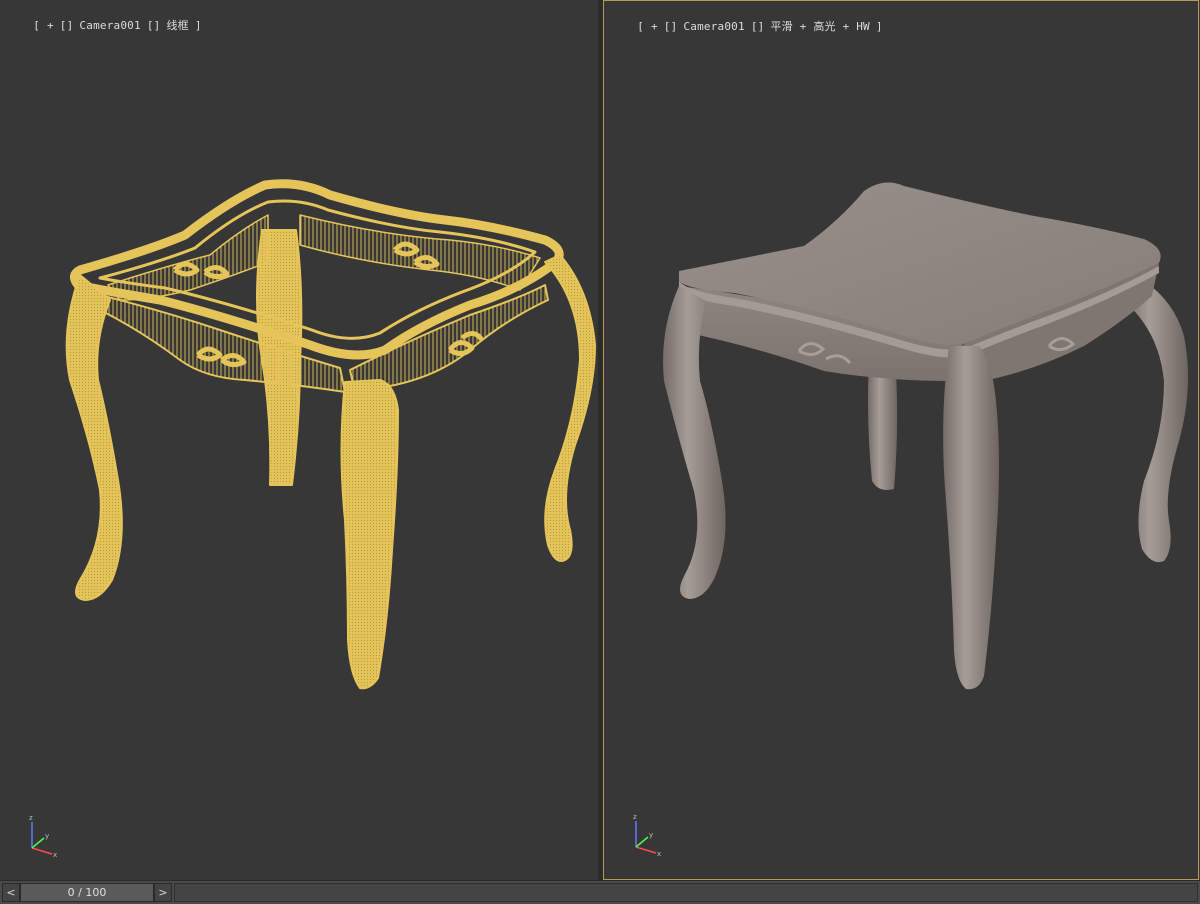 The height and width of the screenshot is (904, 1200). Describe the element at coordinates (163, 892) in the screenshot. I see `timeline-next-button: >` at that location.